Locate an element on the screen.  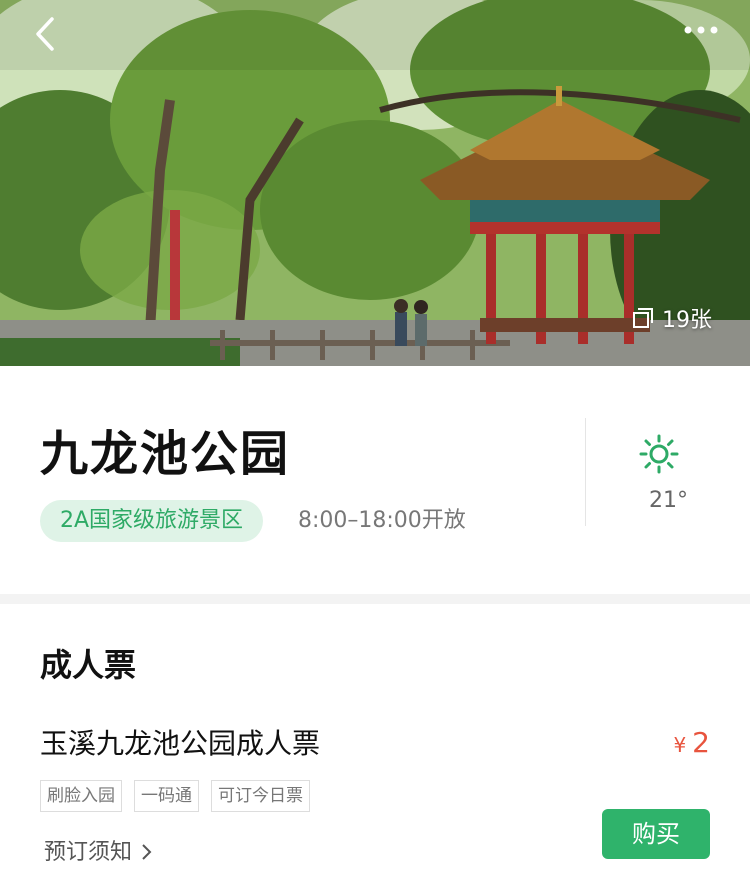
photo-gallery-icon is located at coordinates (643, 318).